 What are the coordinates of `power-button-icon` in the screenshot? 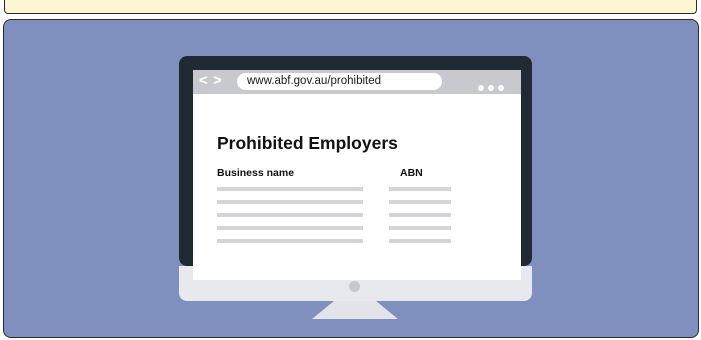 It's located at (354, 286).